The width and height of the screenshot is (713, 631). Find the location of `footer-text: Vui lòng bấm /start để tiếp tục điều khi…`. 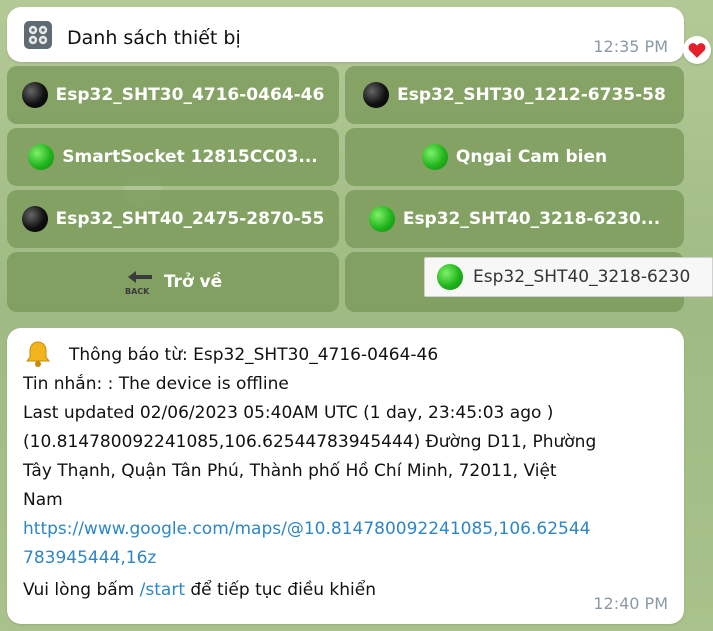

footer-text: Vui lòng bấm /start để tiếp tục điều khi… is located at coordinates (199, 590).